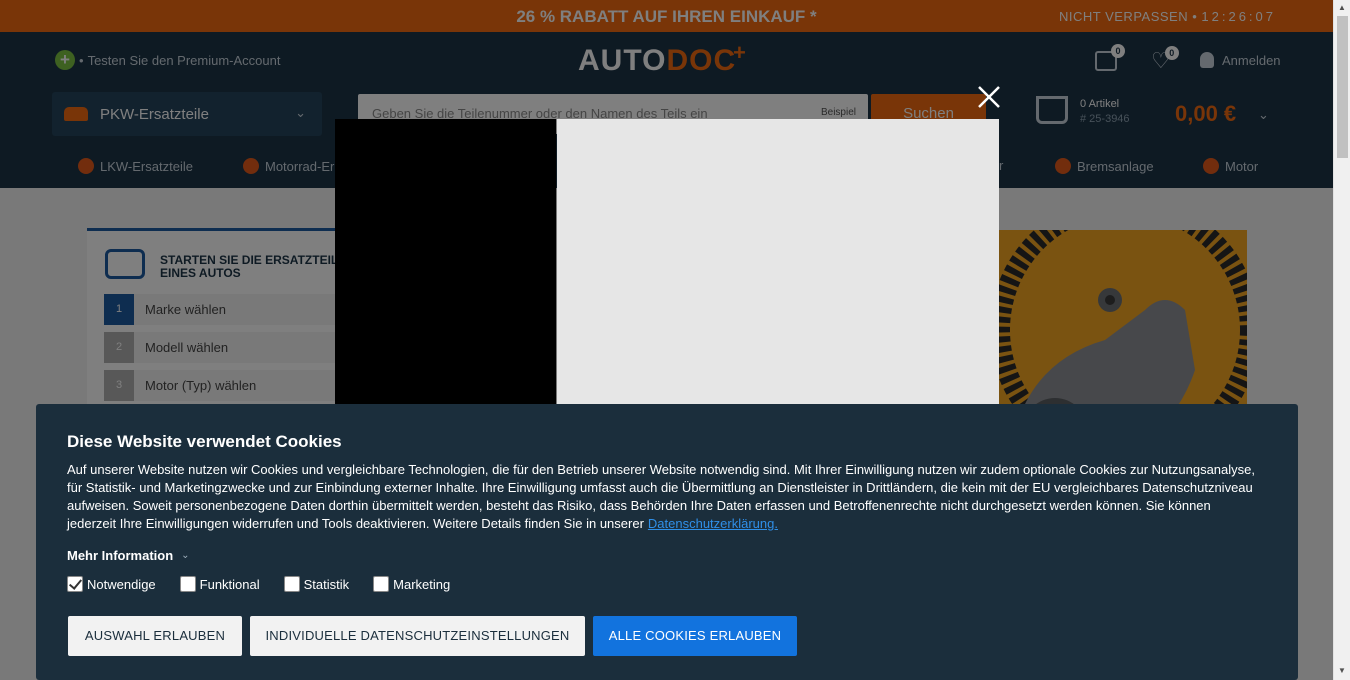 The height and width of the screenshot is (680, 1350). I want to click on checkbox-label: Statistik, so click(326, 584).